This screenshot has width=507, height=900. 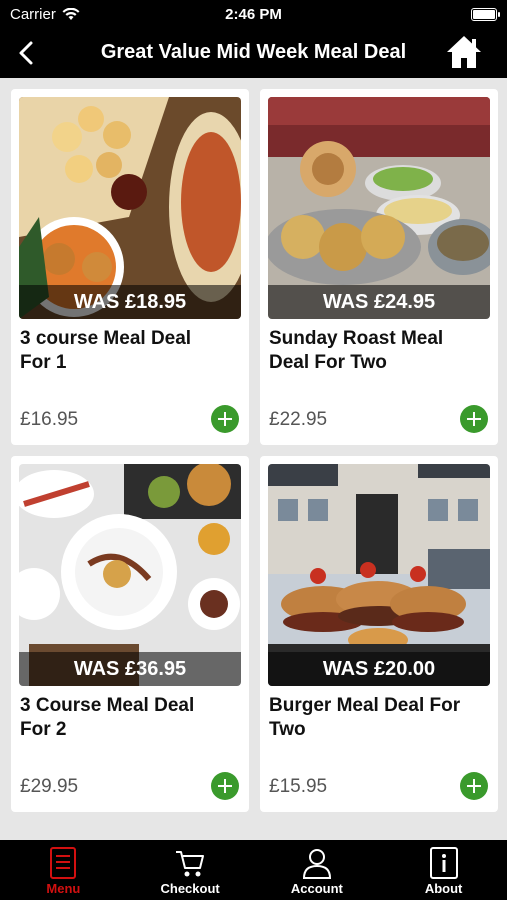 I want to click on home-icon, so click(x=464, y=52).